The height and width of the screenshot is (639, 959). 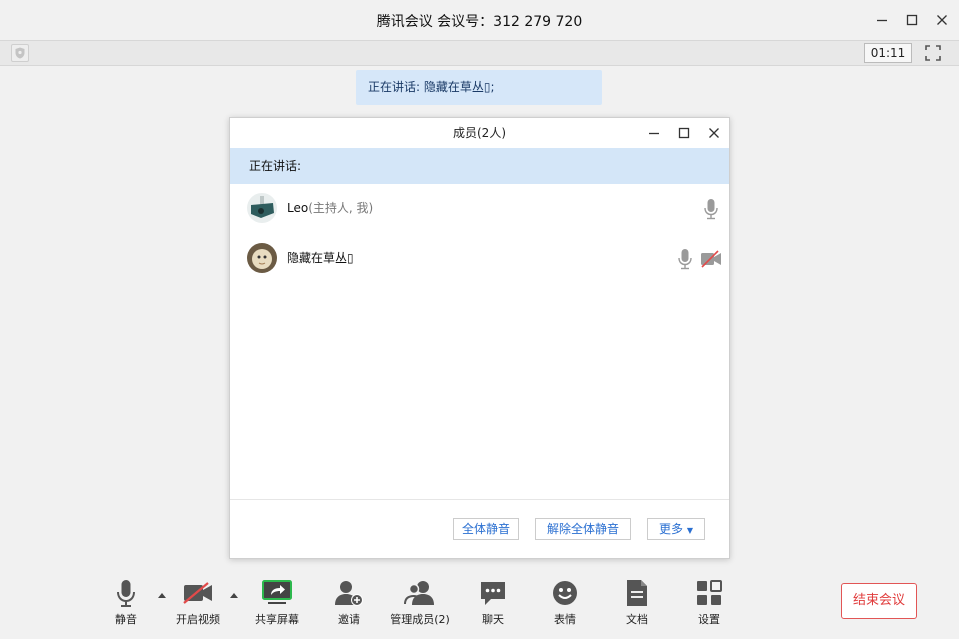 I want to click on unmute-all-button: 解除全体静音, so click(x=583, y=529).